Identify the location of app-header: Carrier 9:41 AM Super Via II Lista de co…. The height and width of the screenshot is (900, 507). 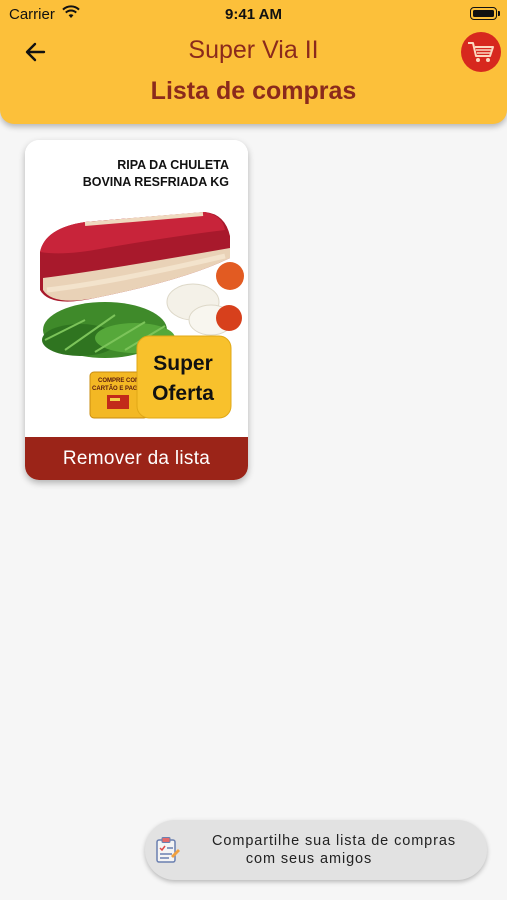
(253, 62).